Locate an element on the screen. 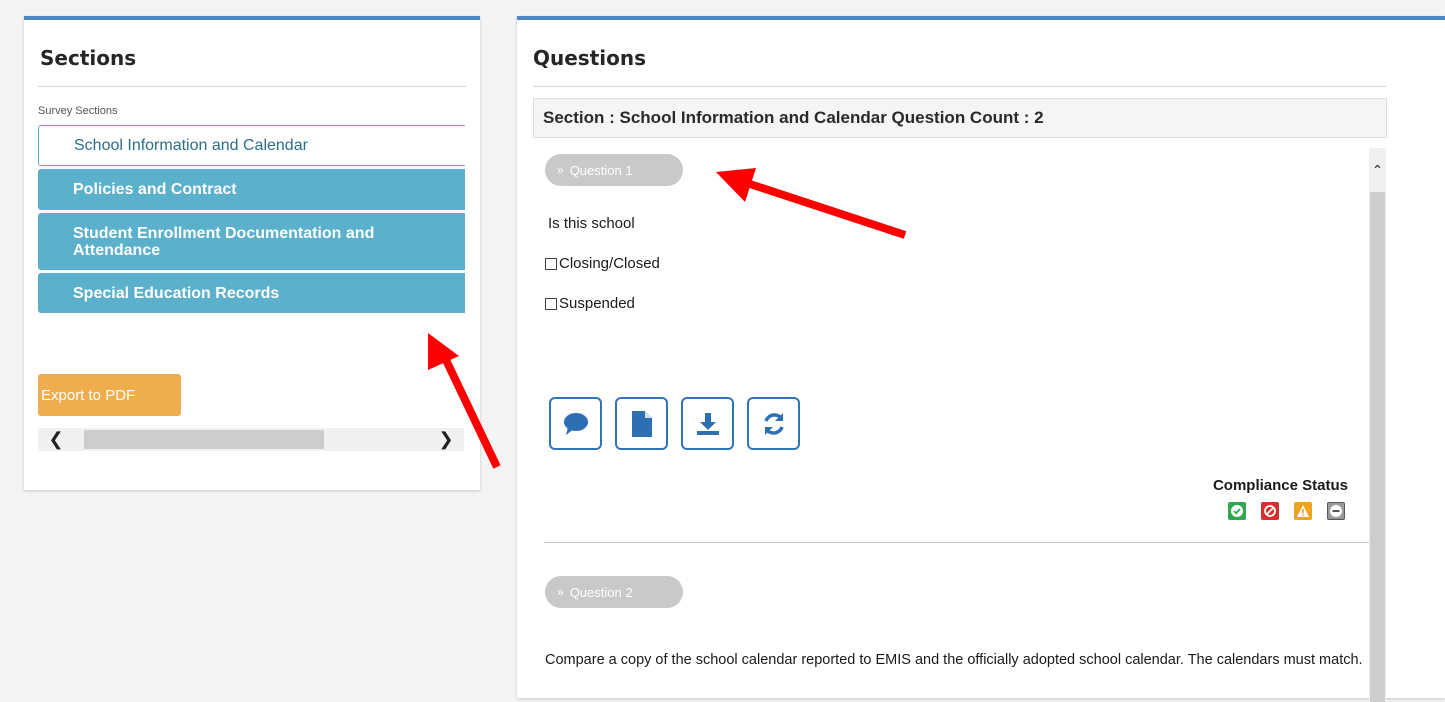  option-label: Closing/Closed is located at coordinates (609, 263).